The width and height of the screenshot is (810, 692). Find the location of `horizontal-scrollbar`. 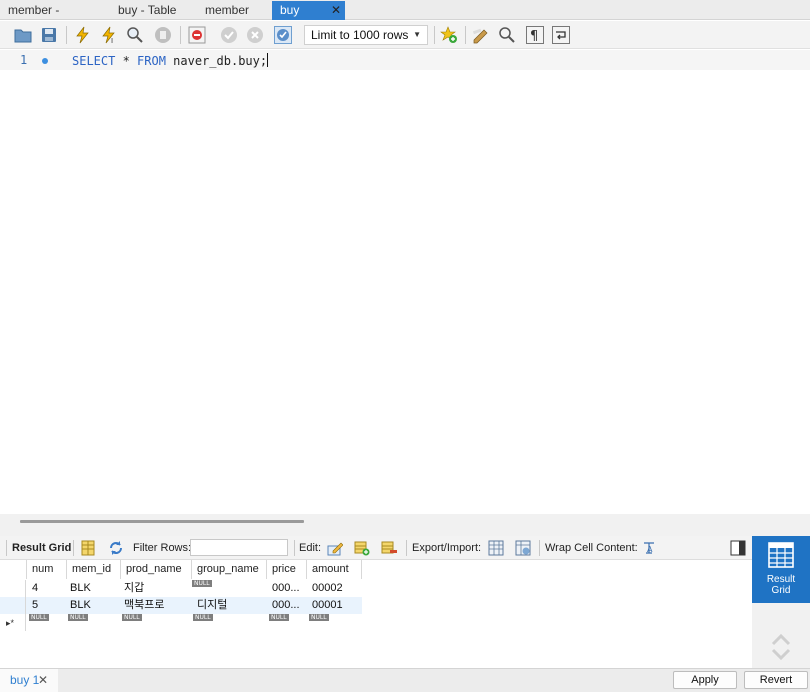

horizontal-scrollbar is located at coordinates (162, 521).